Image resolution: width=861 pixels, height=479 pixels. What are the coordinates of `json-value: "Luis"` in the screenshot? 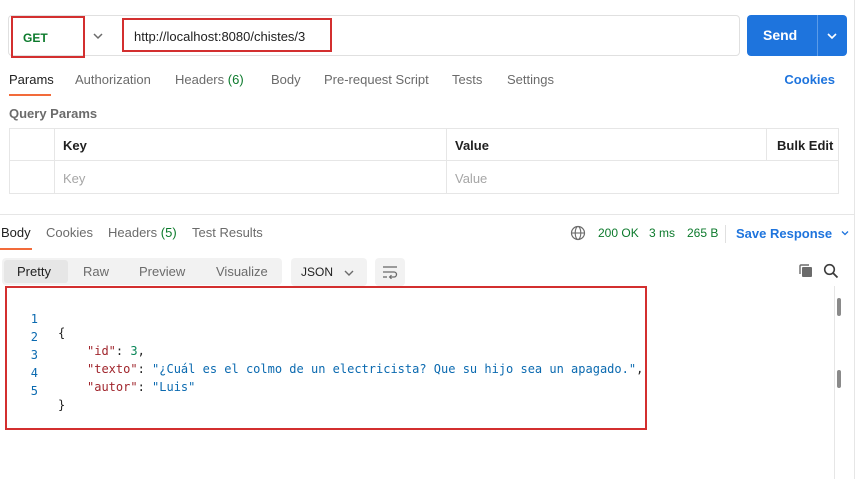 It's located at (174, 387).